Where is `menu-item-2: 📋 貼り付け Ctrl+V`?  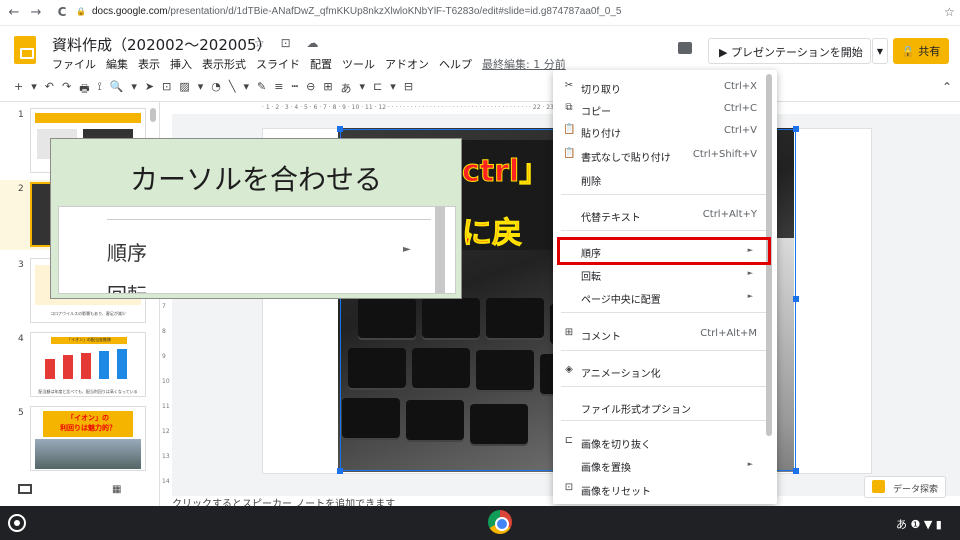
menu-item-2: 📋 貼り付け Ctrl+V is located at coordinates (661, 131).